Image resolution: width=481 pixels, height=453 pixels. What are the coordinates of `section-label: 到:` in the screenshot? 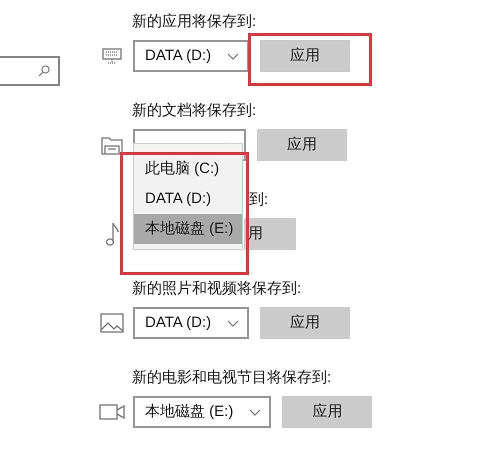 It's located at (258, 200).